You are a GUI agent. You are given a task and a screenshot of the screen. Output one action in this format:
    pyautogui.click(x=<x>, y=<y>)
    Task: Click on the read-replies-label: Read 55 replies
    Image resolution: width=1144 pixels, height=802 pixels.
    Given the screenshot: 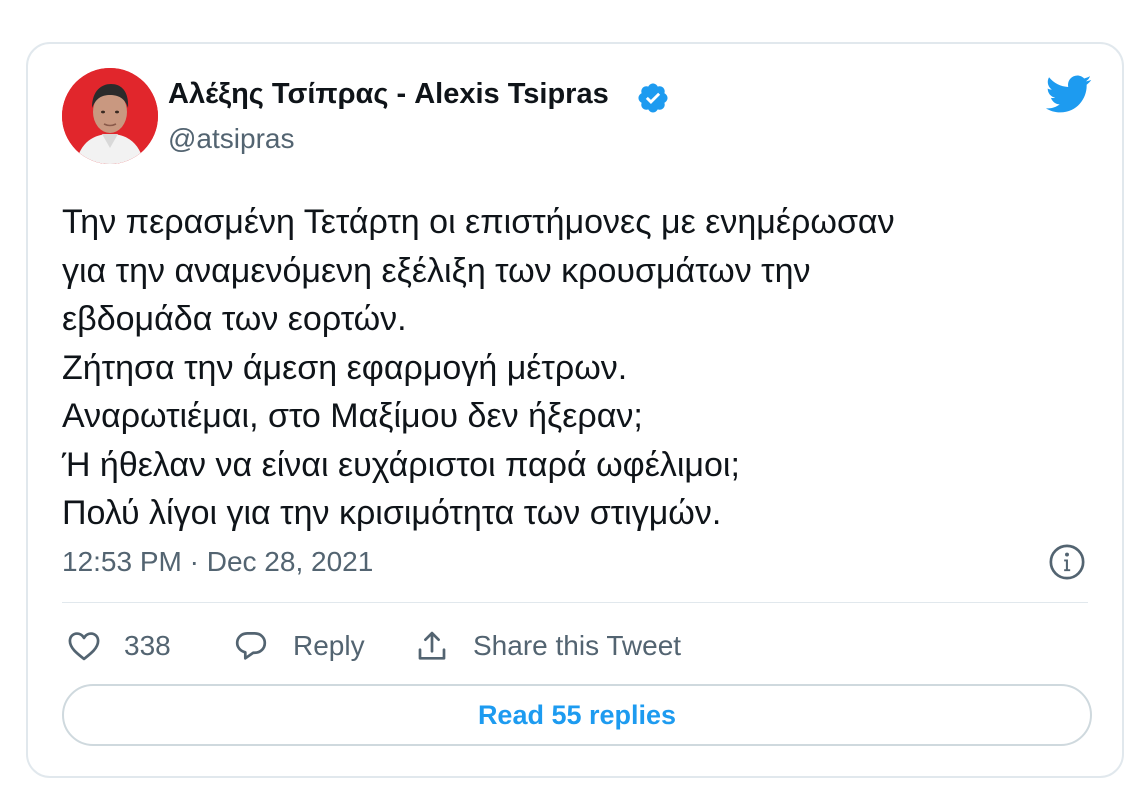 What is the action you would take?
    pyautogui.click(x=577, y=714)
    